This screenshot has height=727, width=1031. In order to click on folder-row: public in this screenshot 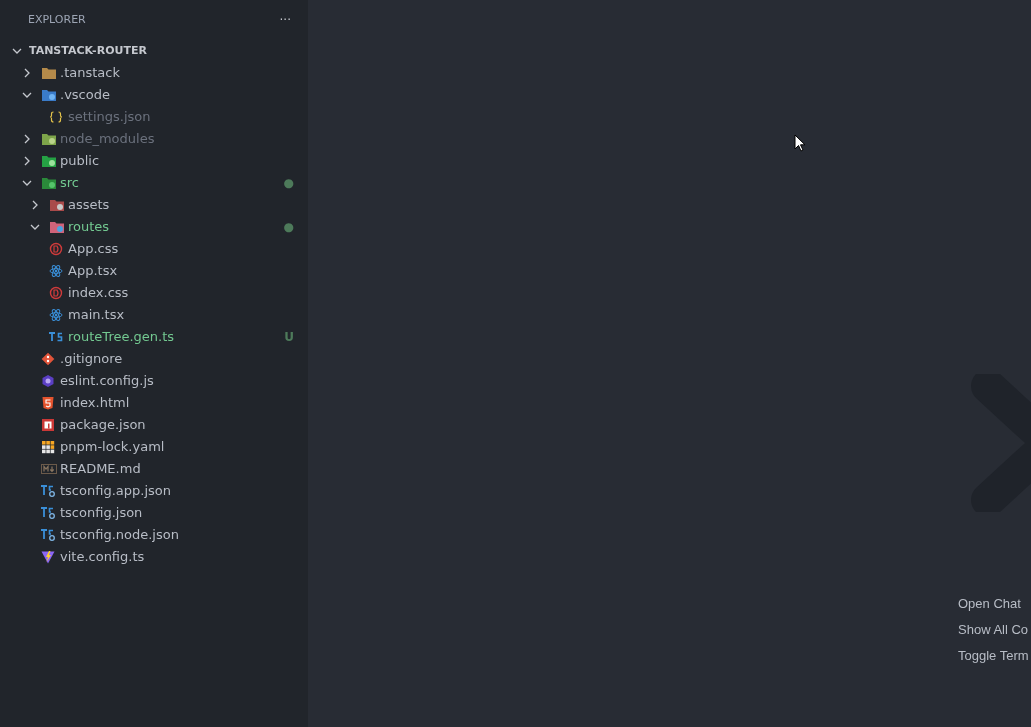, I will do `click(154, 161)`.